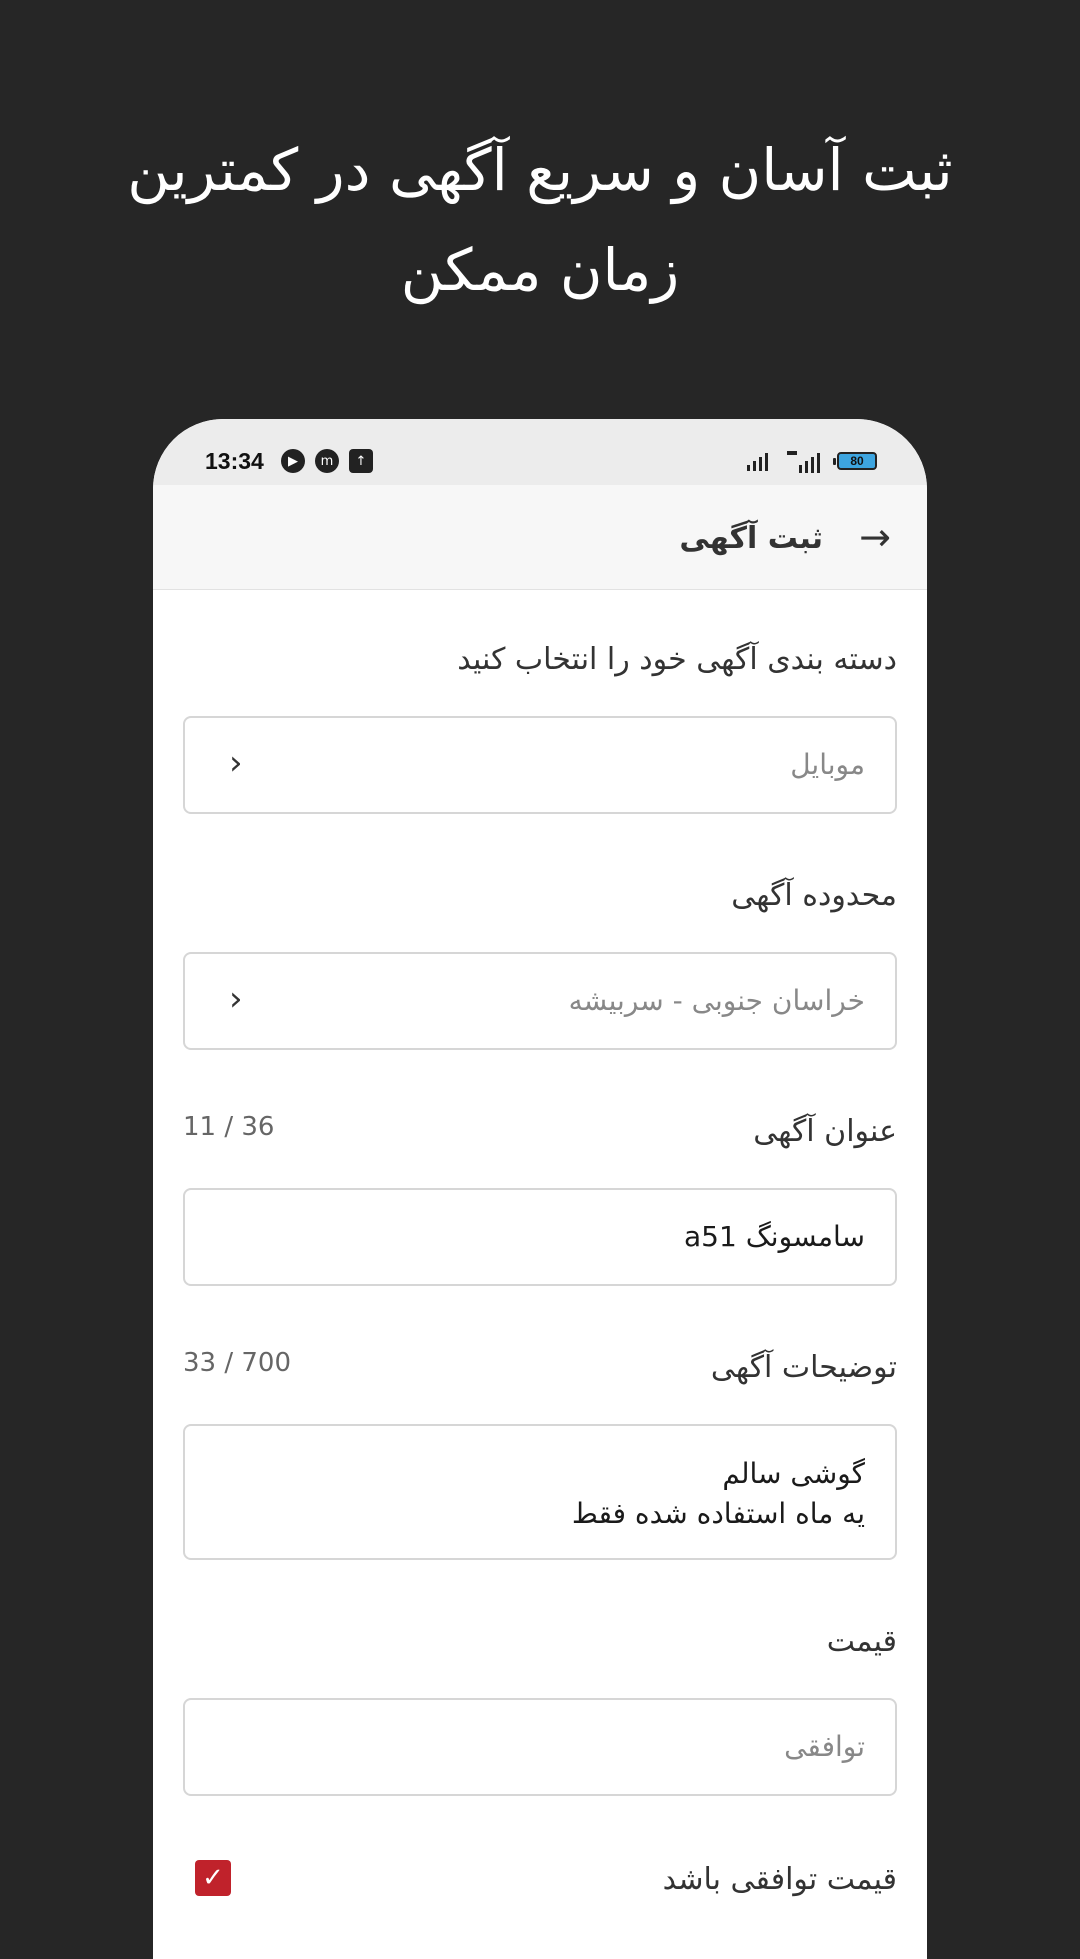 The width and height of the screenshot is (1080, 1959). What do you see at coordinates (718, 1513) in the screenshot?
I see `description-line-2: یه ماه استفاده شده فقط` at bounding box center [718, 1513].